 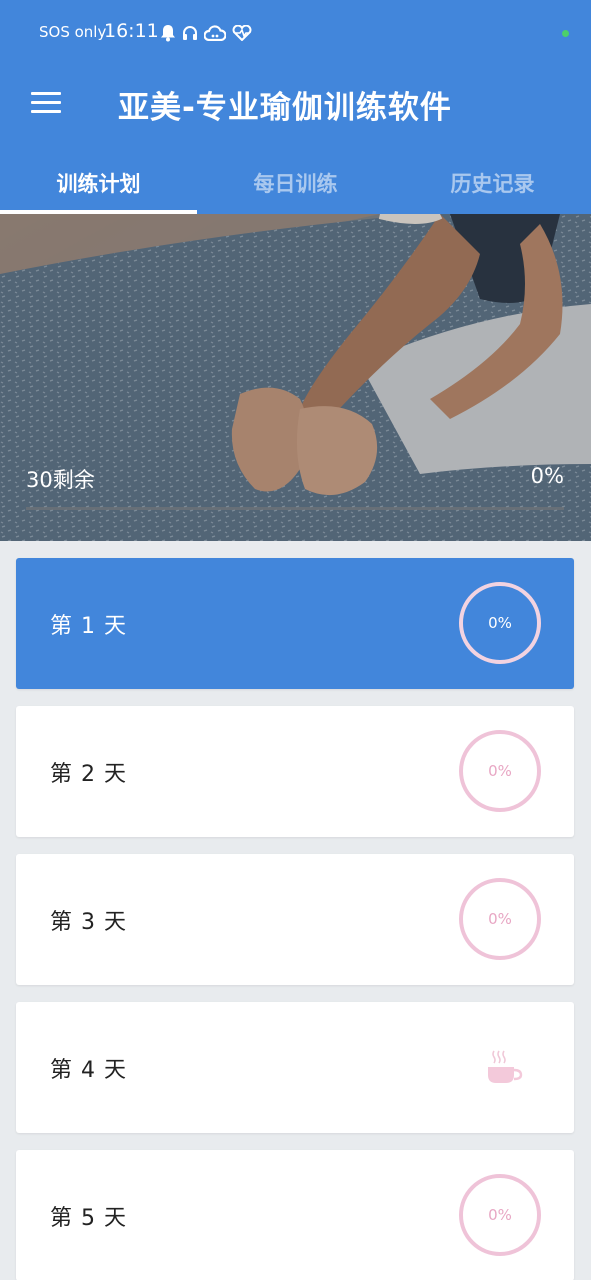 I want to click on days-remaining-label: 30剩余, so click(x=60, y=480).